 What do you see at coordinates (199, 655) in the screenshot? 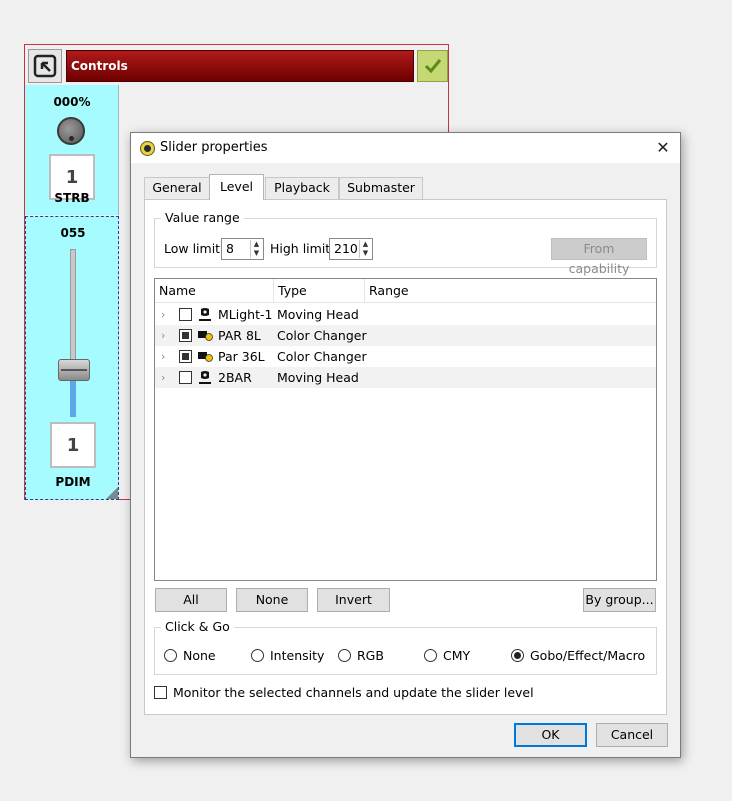
I see `radio-none-label: None` at bounding box center [199, 655].